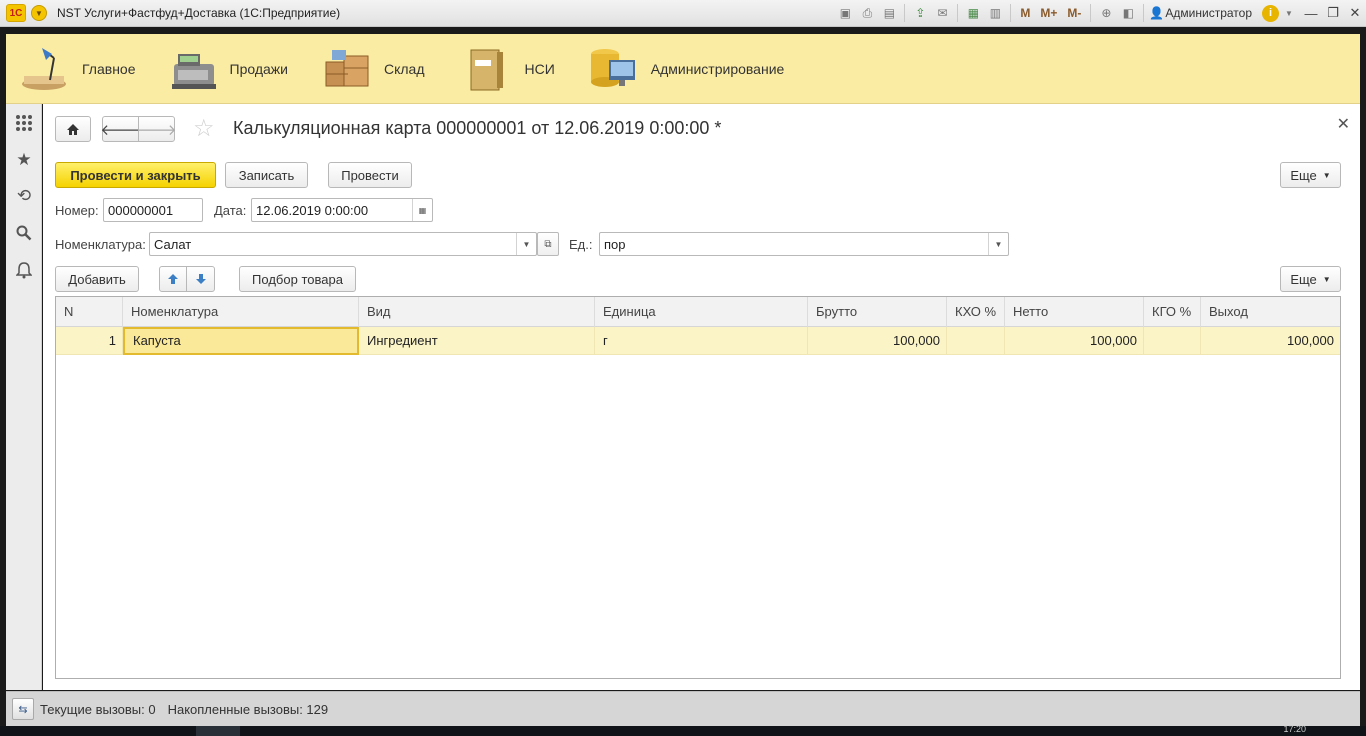 Image resolution: width=1366 pixels, height=736 pixels. Describe the element at coordinates (976, 312) in the screenshot. I see `column-header: КХО %` at that location.